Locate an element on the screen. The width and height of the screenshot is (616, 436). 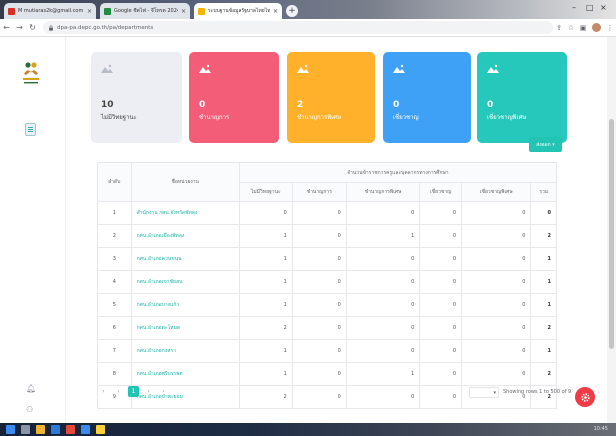
extensions-icon: ▣ is located at coordinates (583, 28).